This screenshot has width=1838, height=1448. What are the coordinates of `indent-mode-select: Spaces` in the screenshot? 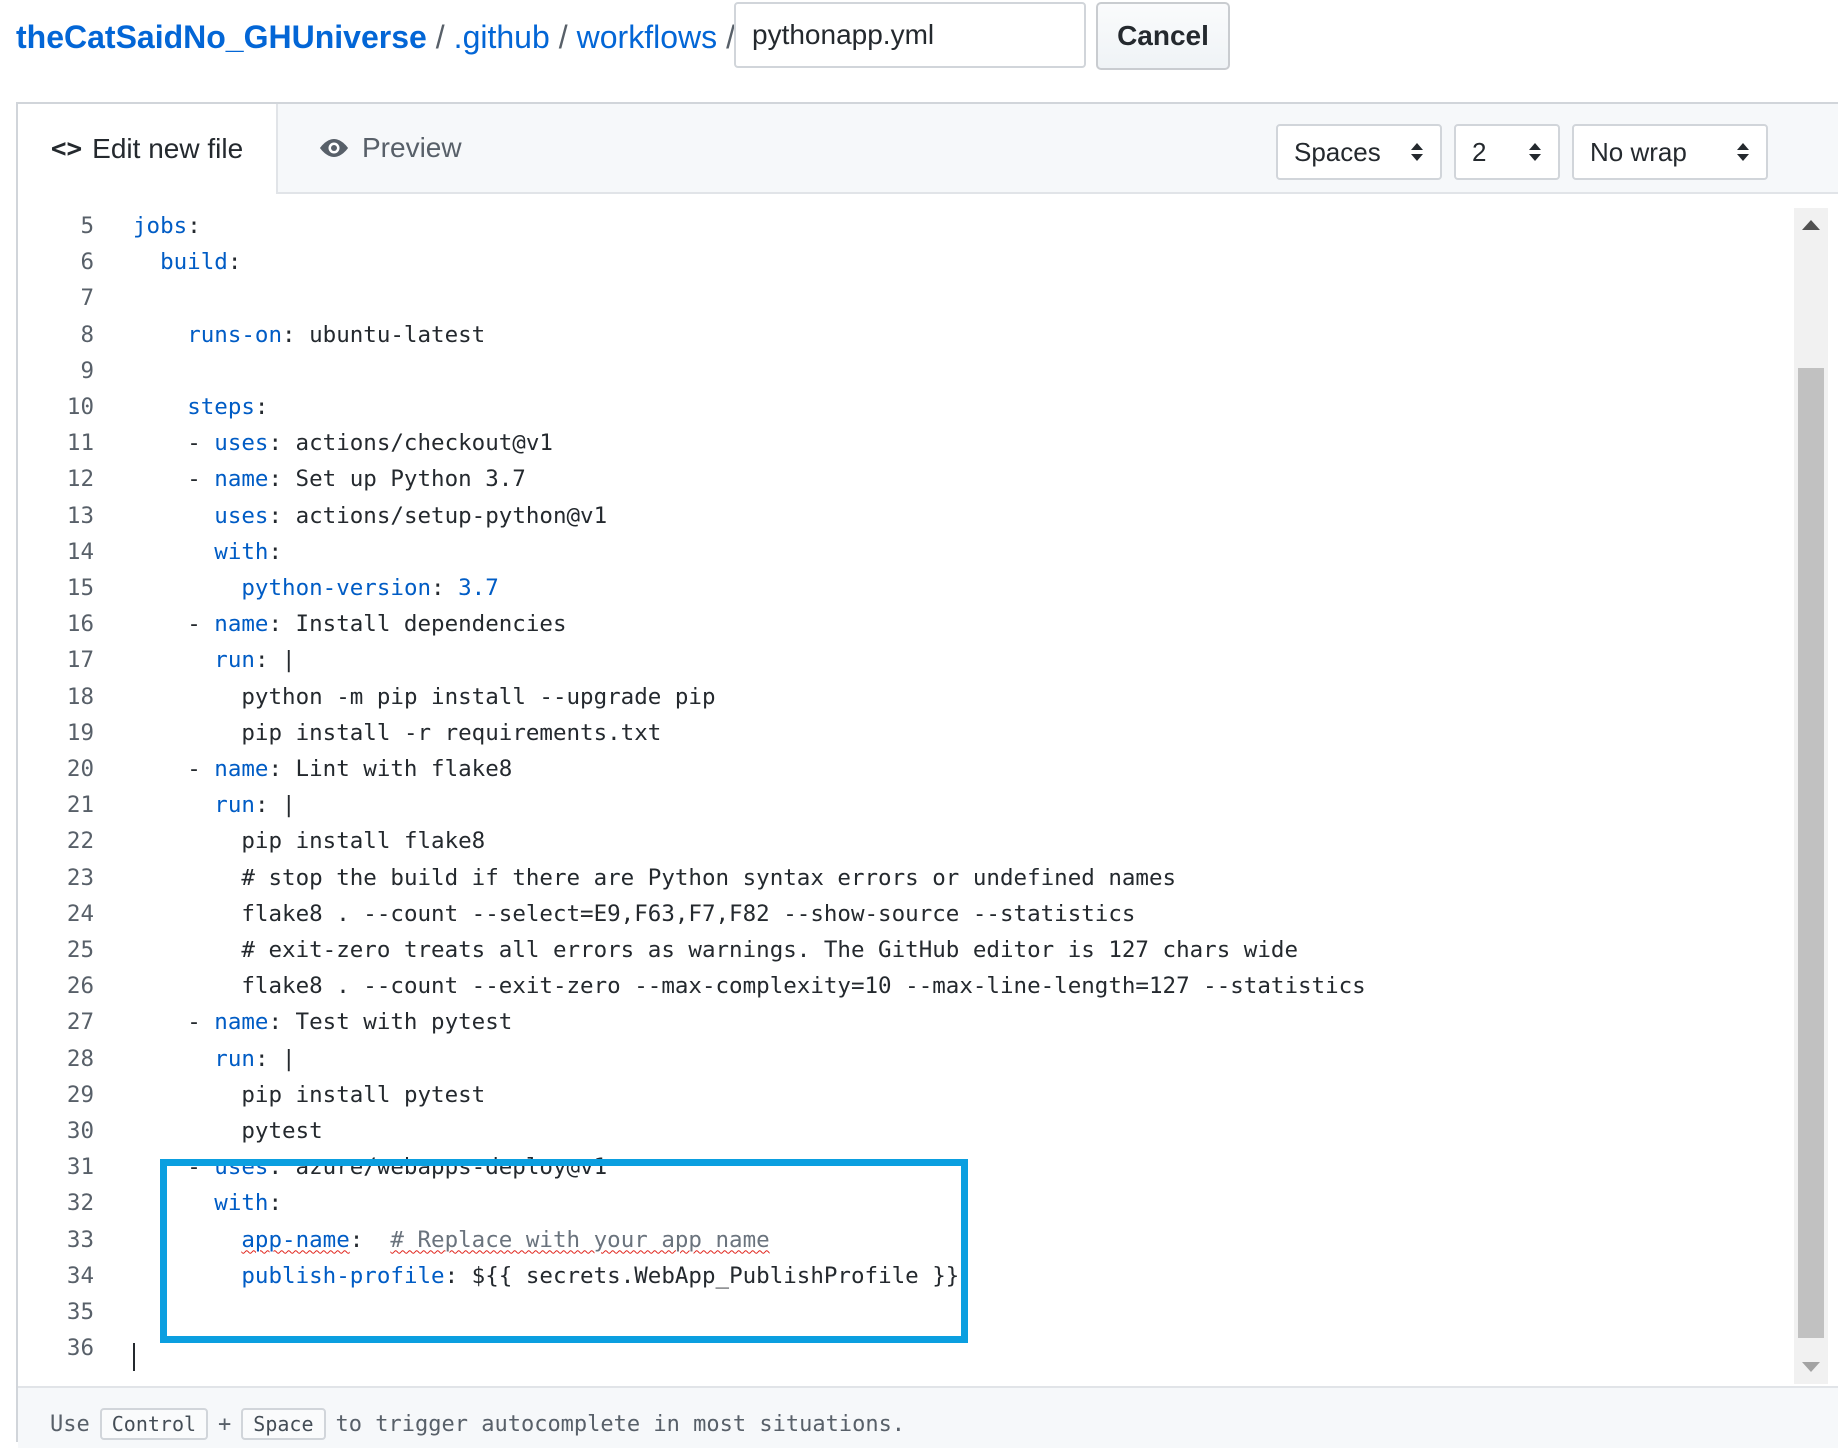 It's located at (1359, 152).